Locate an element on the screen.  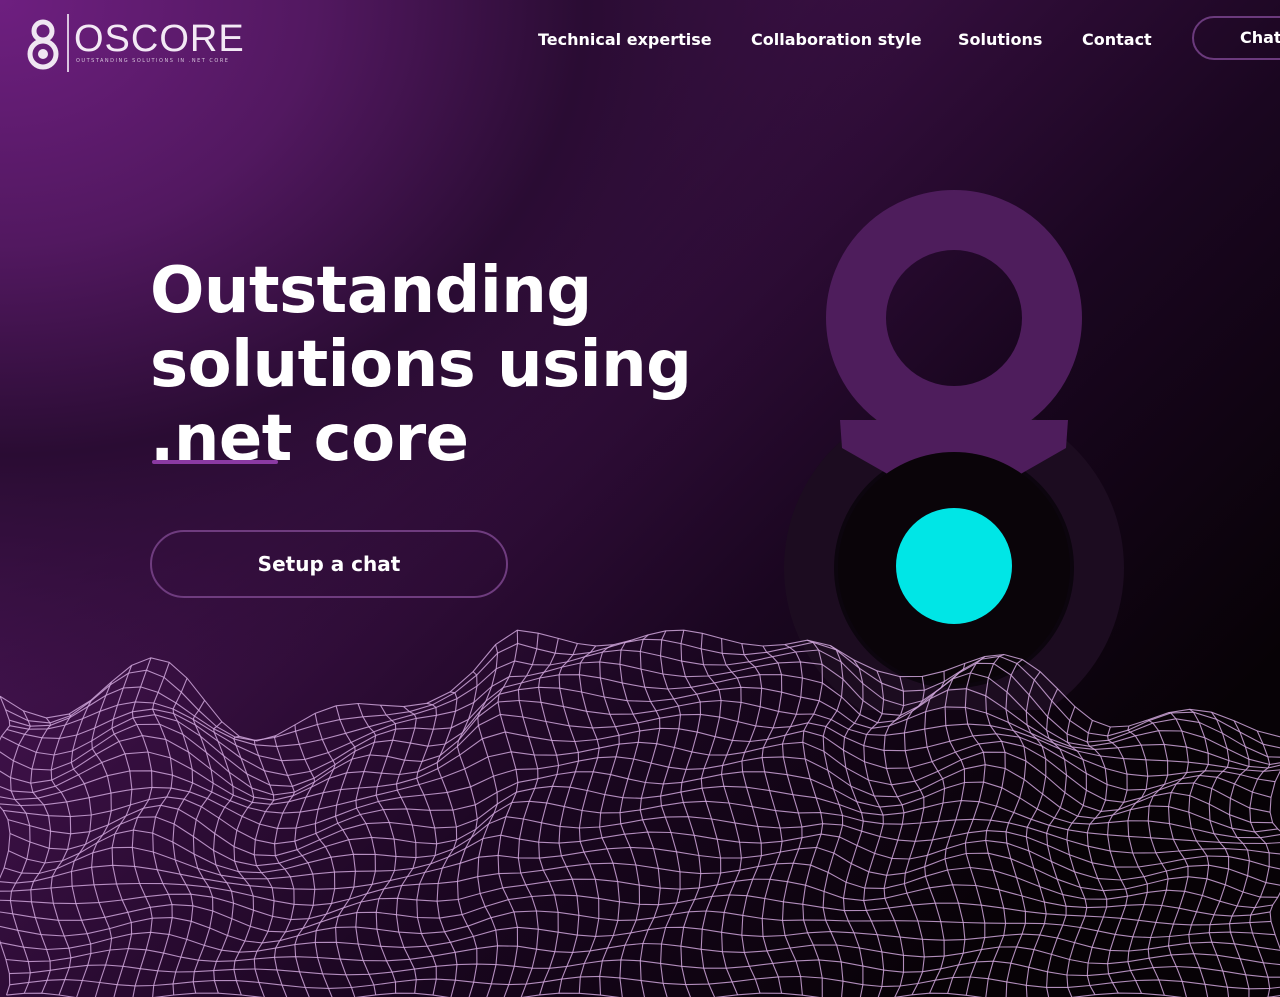
nav-item-technical-expertise: Technical expertise is located at coordinates (625, 40).